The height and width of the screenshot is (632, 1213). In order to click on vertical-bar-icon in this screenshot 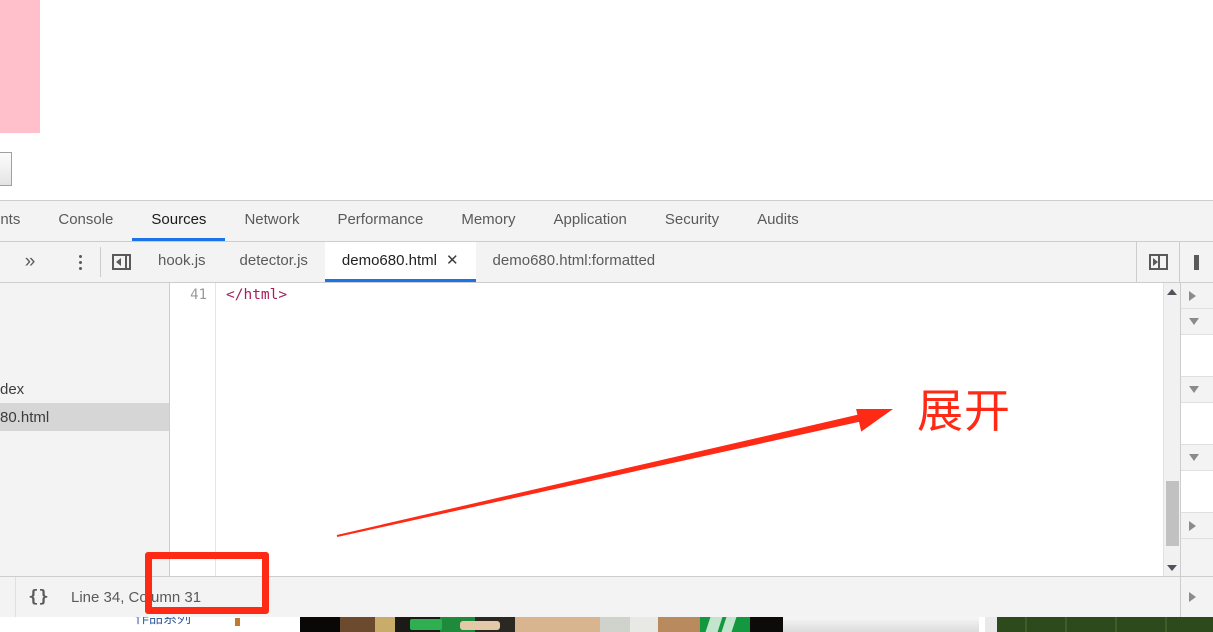, I will do `click(1196, 262)`.